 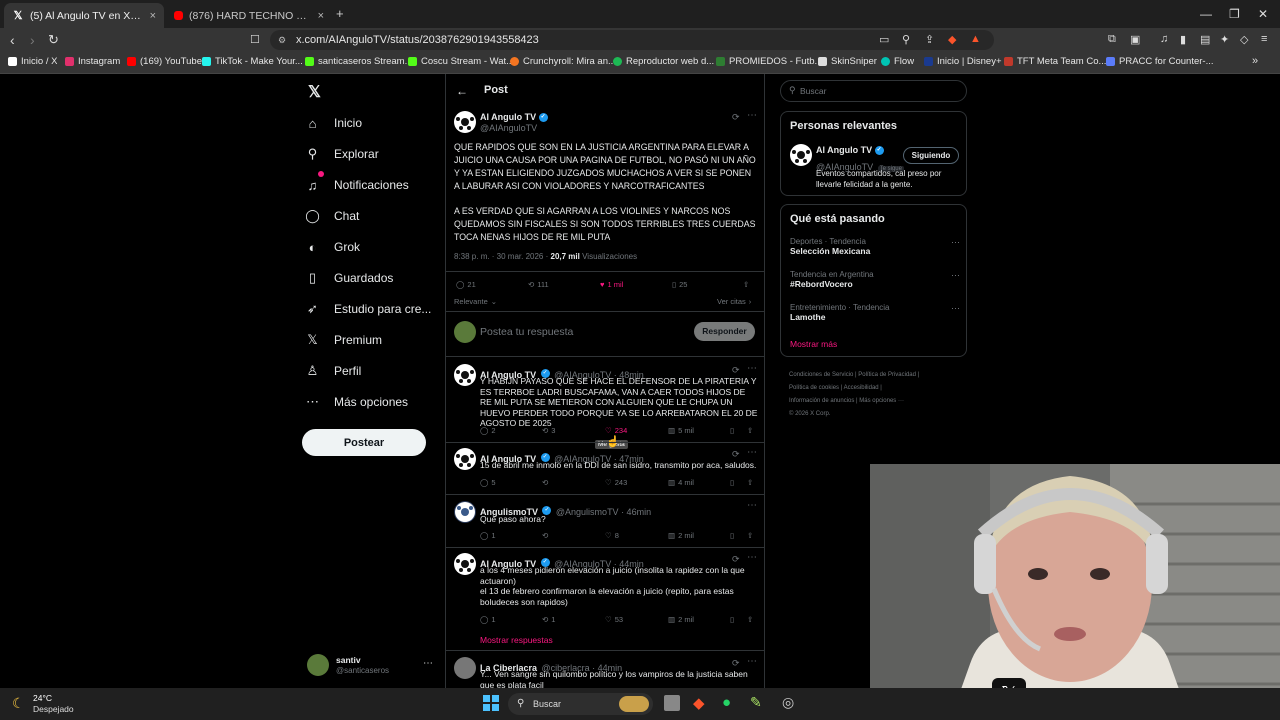 What do you see at coordinates (349, 278) in the screenshot?
I see `sidebar-item-guardados: ▯ Guardados` at bounding box center [349, 278].